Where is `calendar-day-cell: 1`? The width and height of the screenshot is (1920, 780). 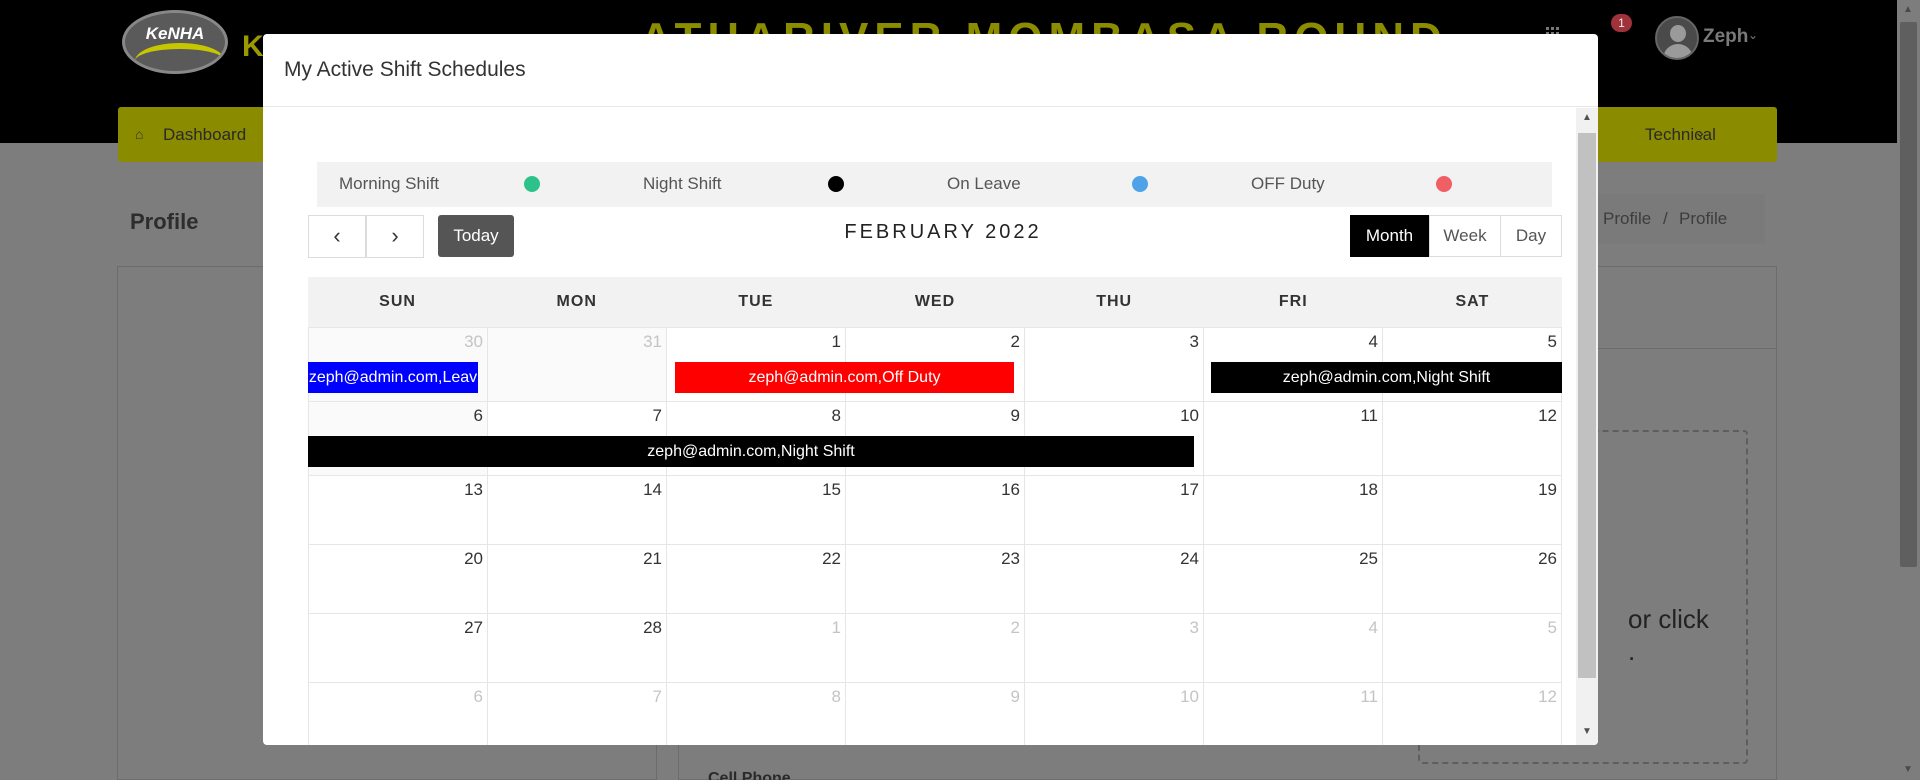 calendar-day-cell: 1 is located at coordinates (756, 648).